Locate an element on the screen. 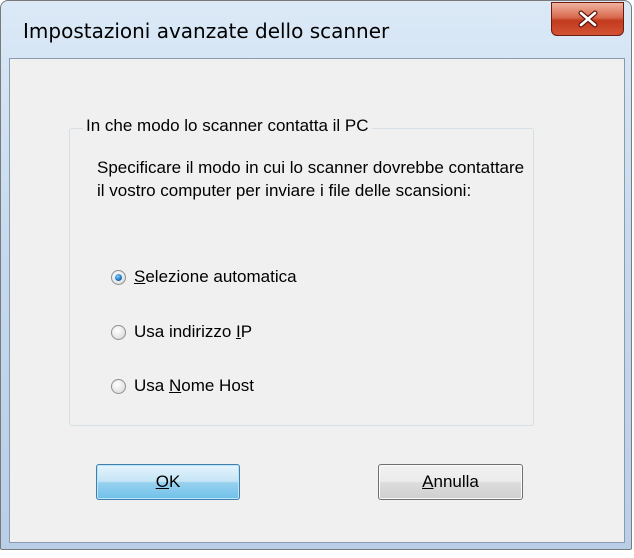  radio-label: Usa Nome Host is located at coordinates (194, 386).